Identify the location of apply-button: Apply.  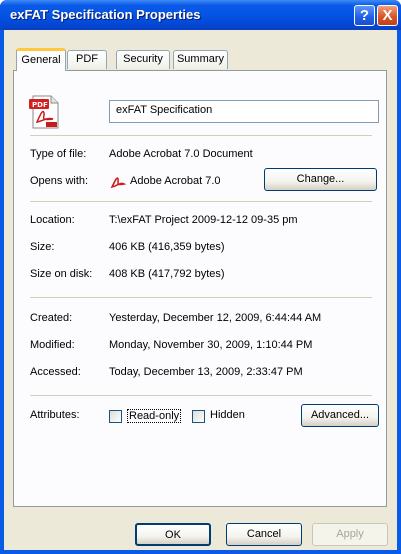
(350, 534).